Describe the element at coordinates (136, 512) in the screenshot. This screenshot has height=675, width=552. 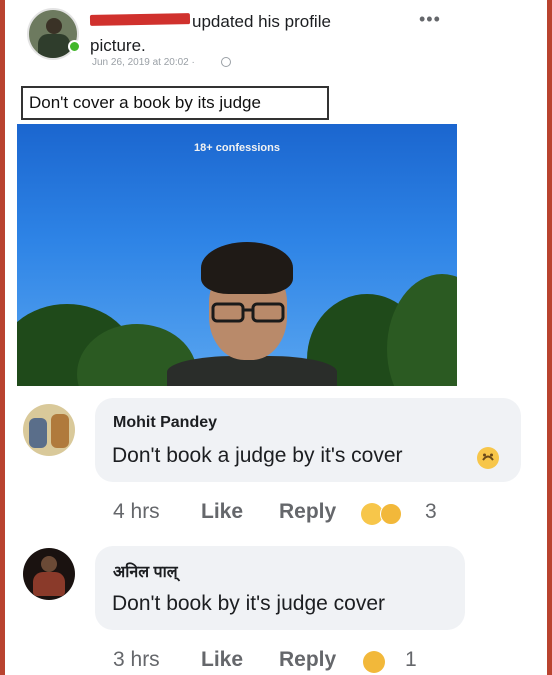
I see `comment-time-1: 4 hrs` at that location.